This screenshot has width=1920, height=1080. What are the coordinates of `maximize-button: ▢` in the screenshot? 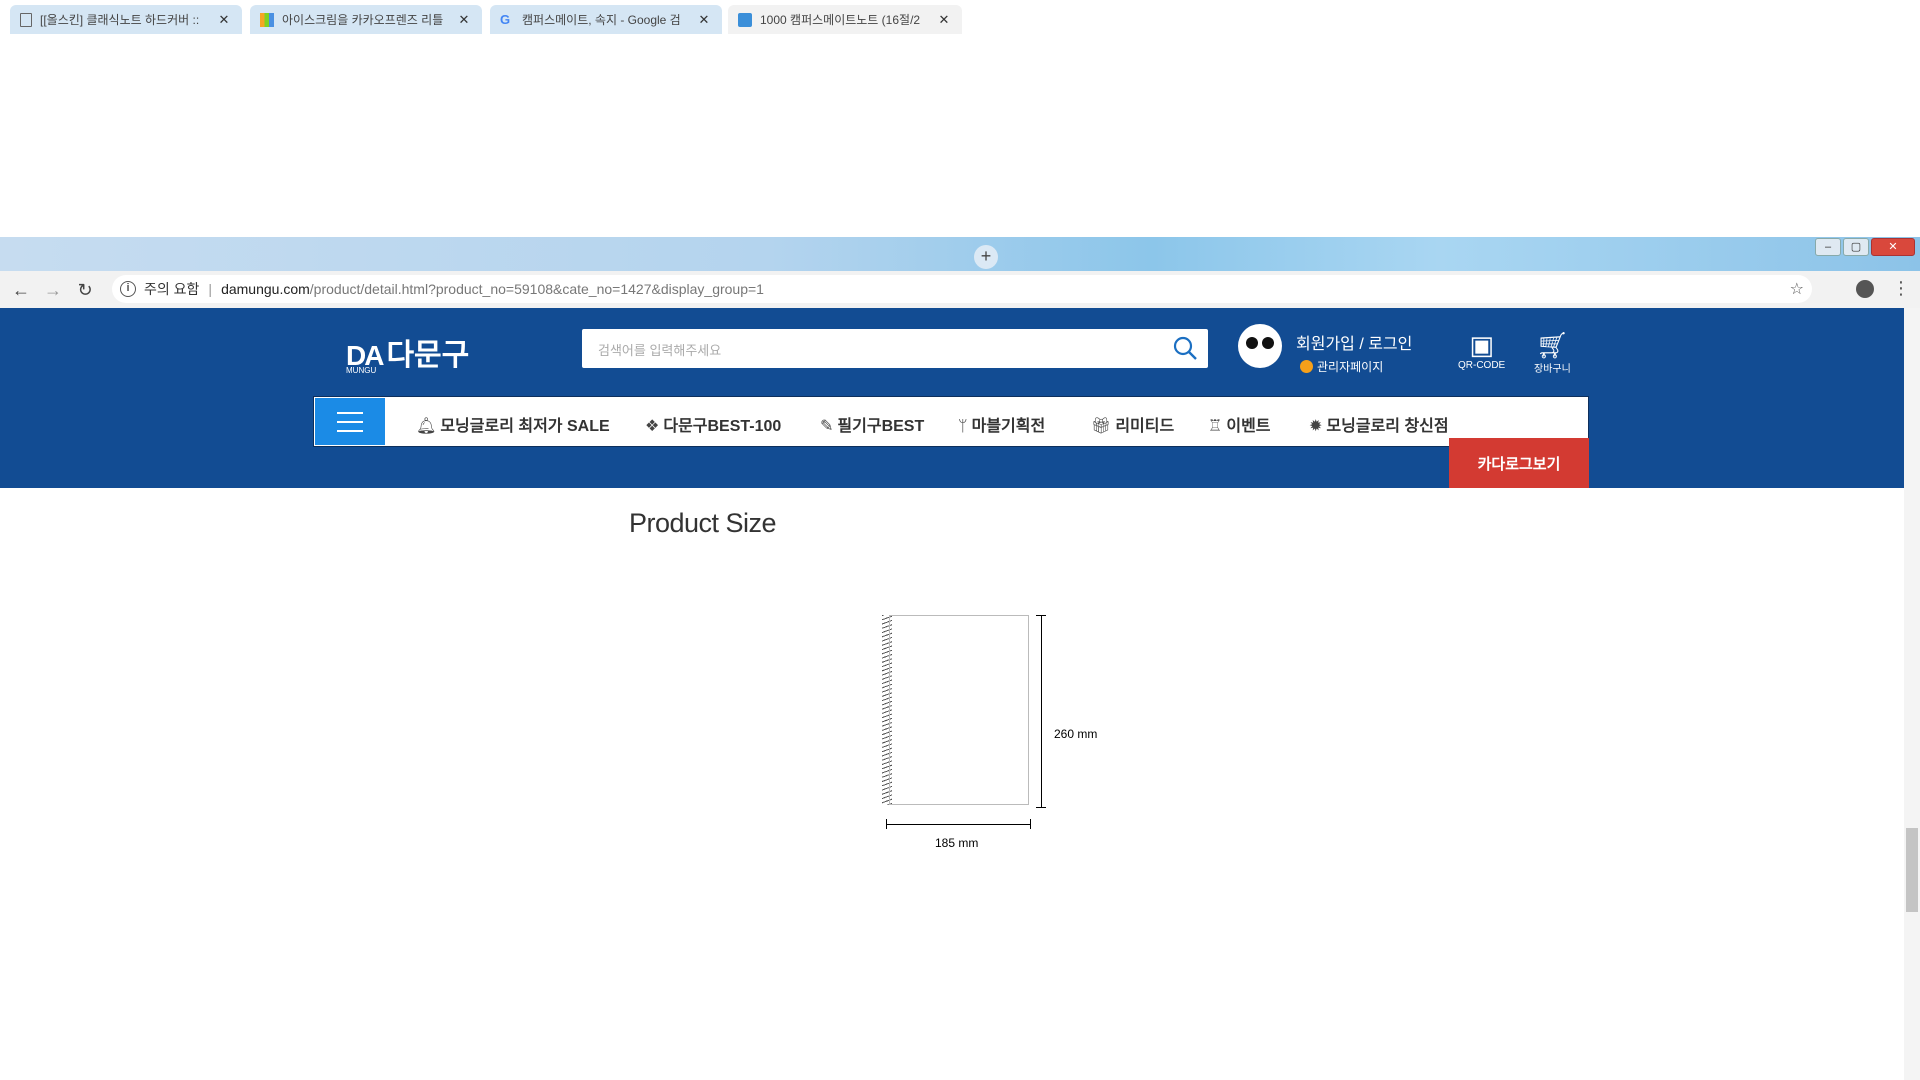 It's located at (1856, 247).